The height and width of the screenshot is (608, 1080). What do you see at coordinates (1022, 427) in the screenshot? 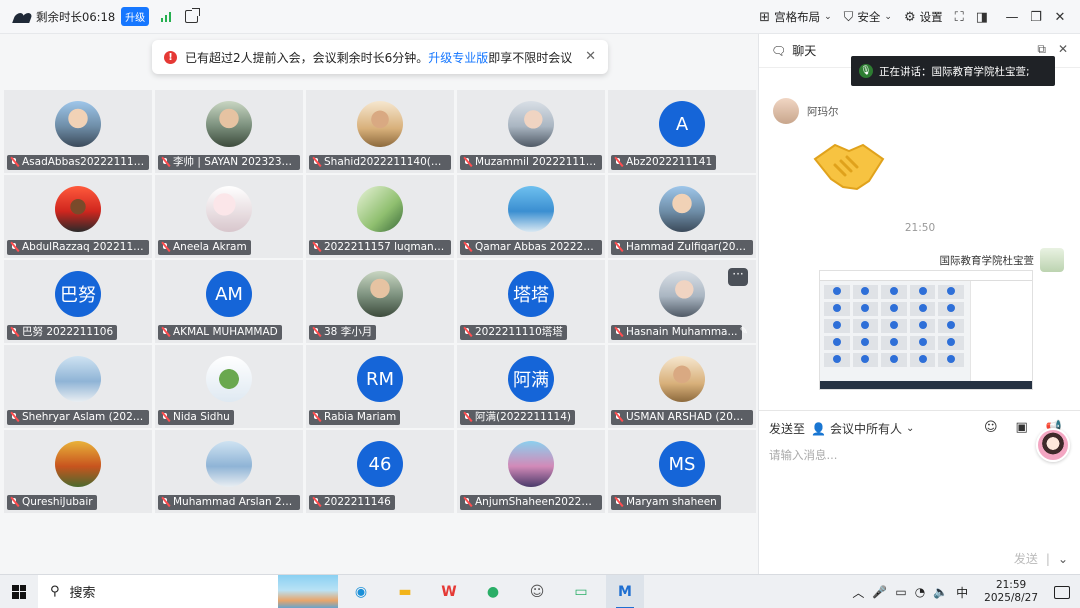
I see `folder-icon: ▣` at bounding box center [1022, 427].